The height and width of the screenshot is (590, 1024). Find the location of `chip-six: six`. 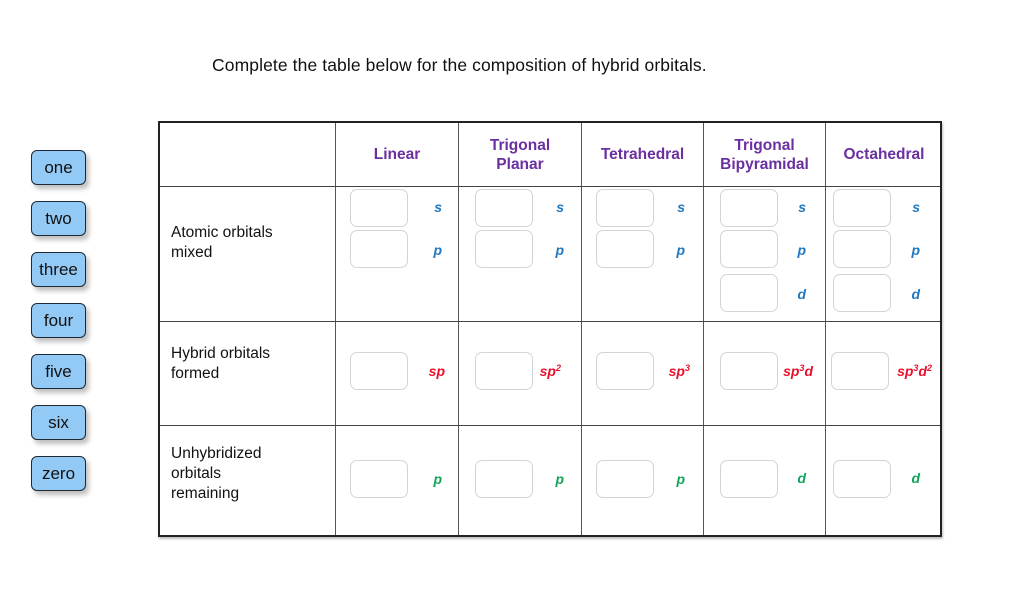

chip-six: six is located at coordinates (58, 422).